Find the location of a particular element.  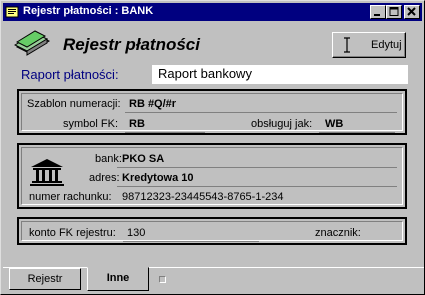

edit-button-label: Edytuj is located at coordinates (386, 45).